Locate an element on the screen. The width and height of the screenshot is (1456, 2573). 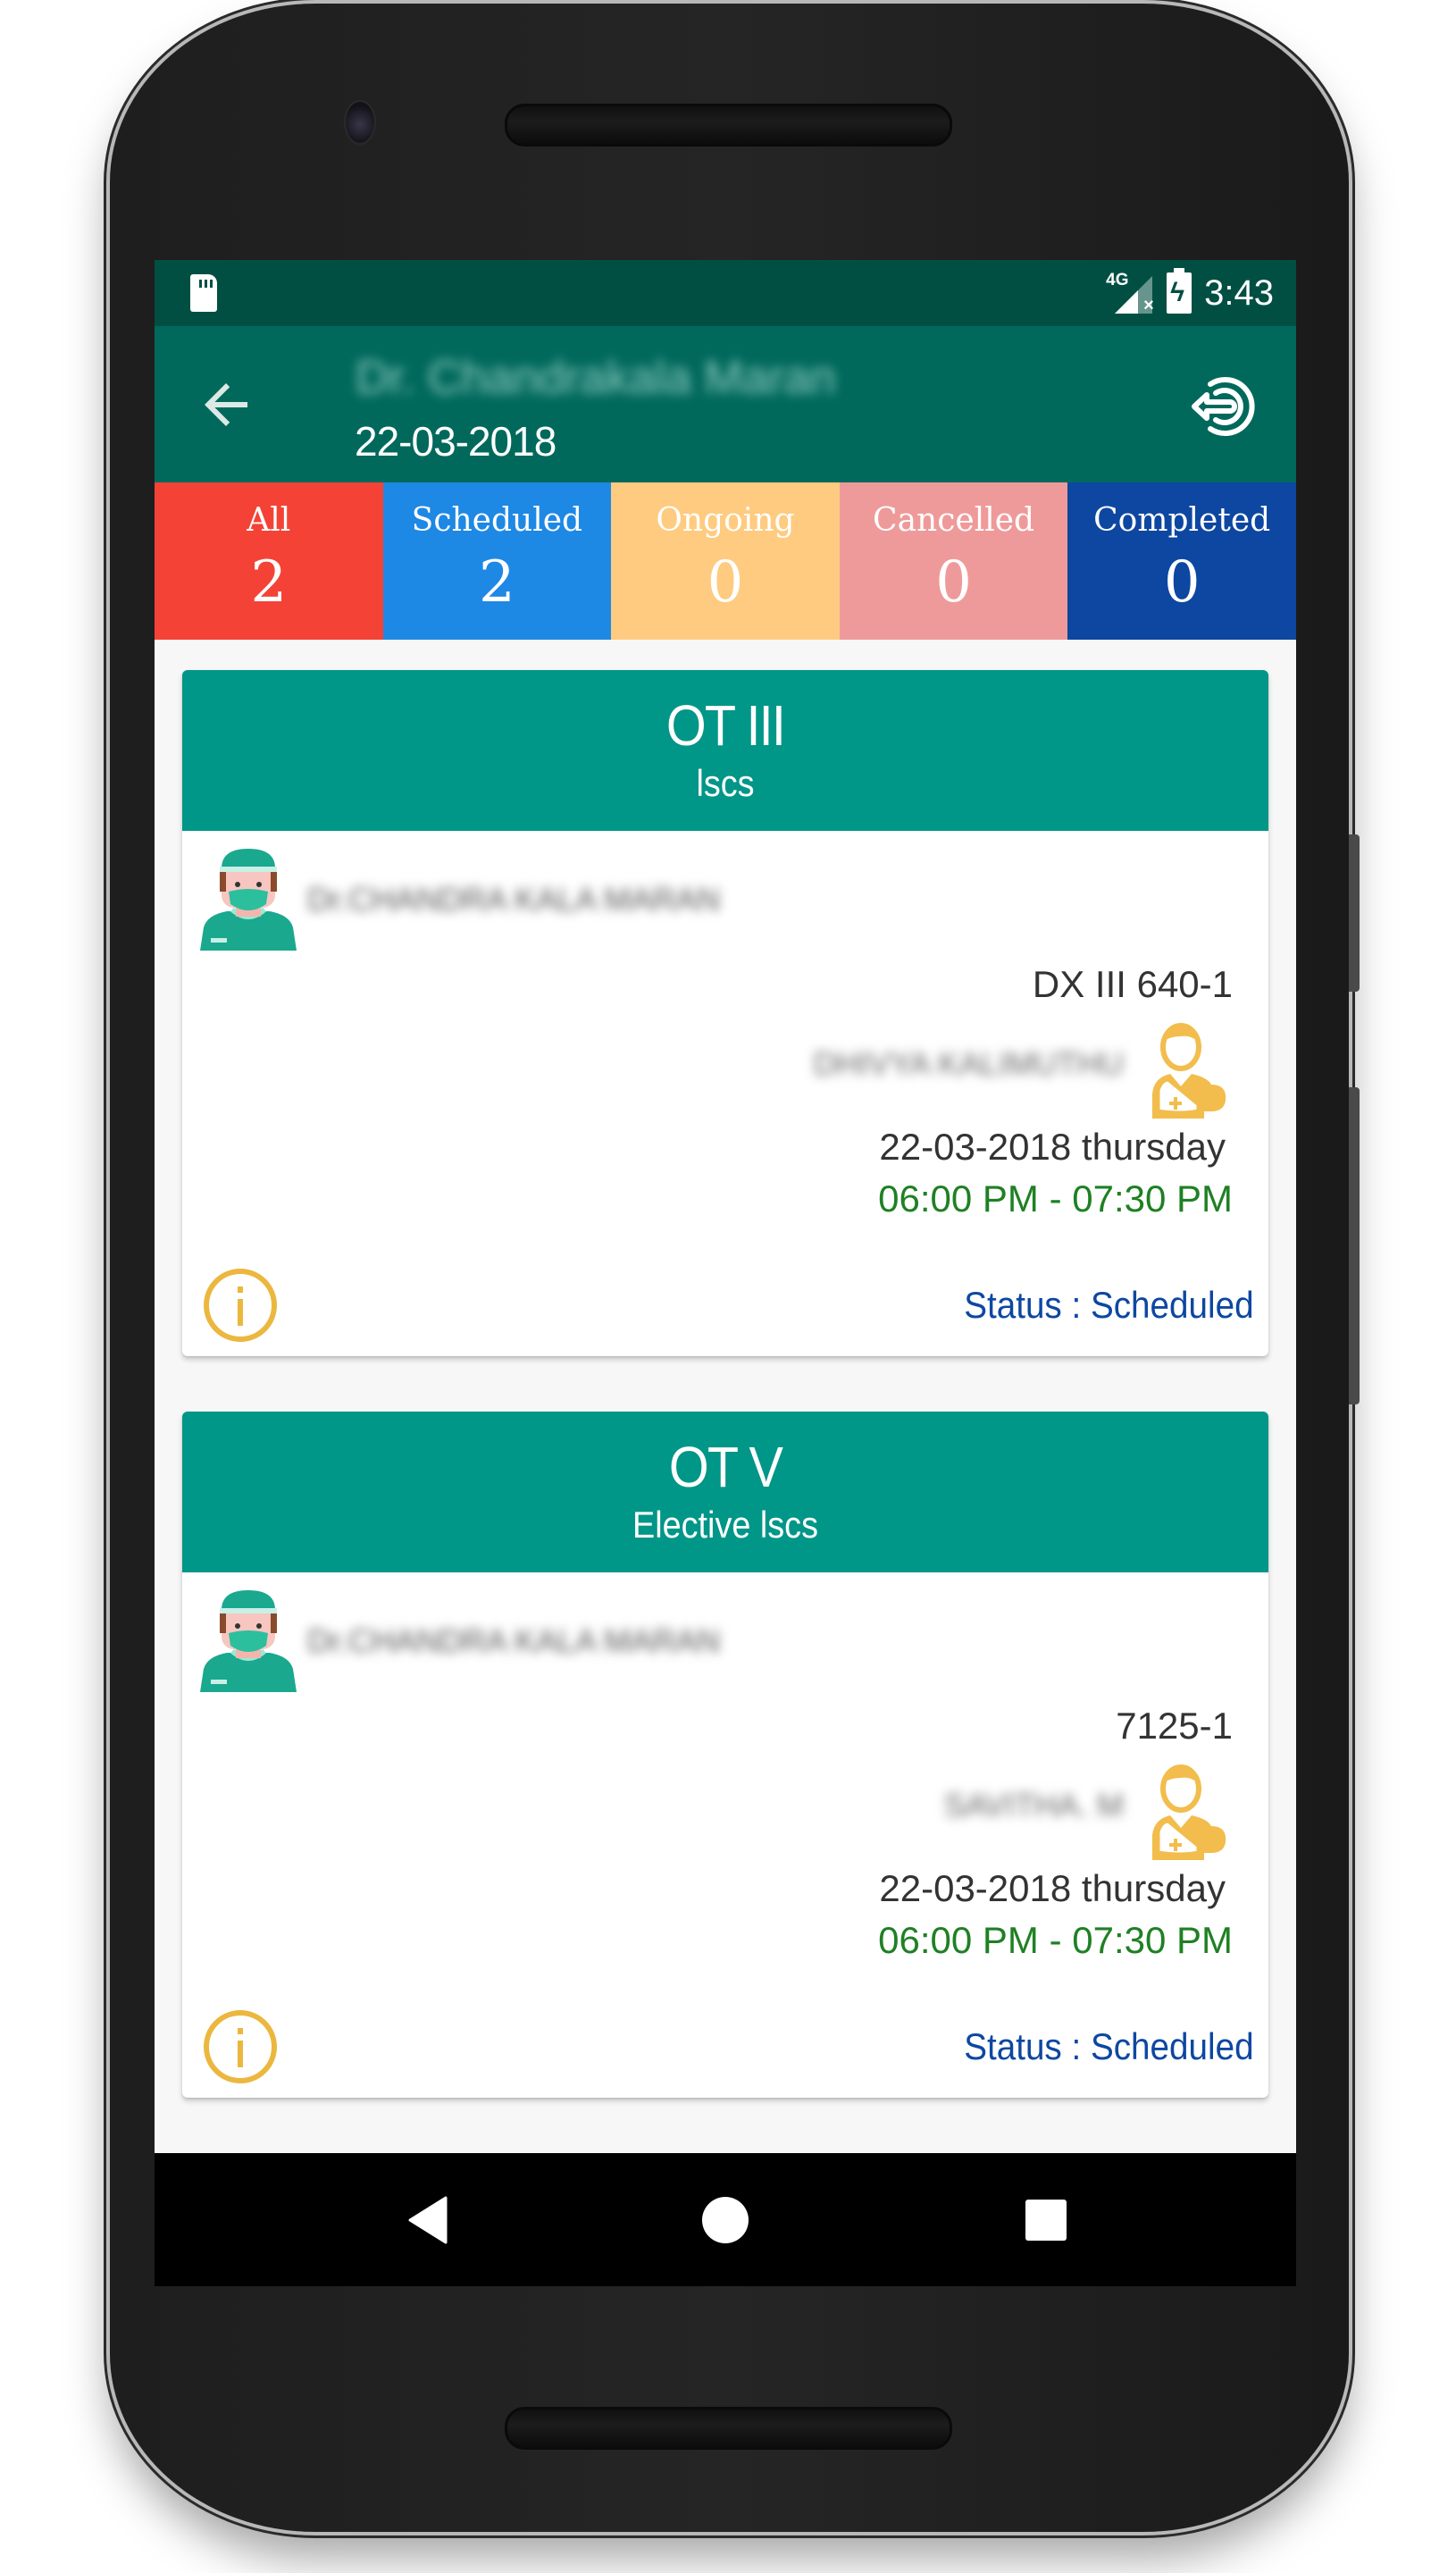
case-number: DX III 640-1 is located at coordinates (1132, 984).